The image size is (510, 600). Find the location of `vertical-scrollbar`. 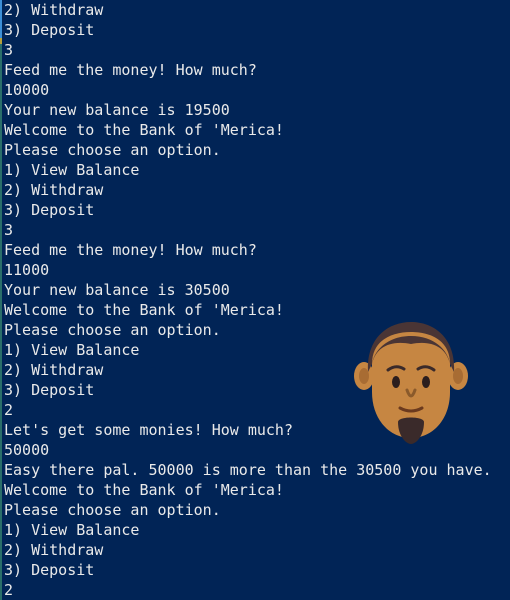

vertical-scrollbar is located at coordinates (508, 300).